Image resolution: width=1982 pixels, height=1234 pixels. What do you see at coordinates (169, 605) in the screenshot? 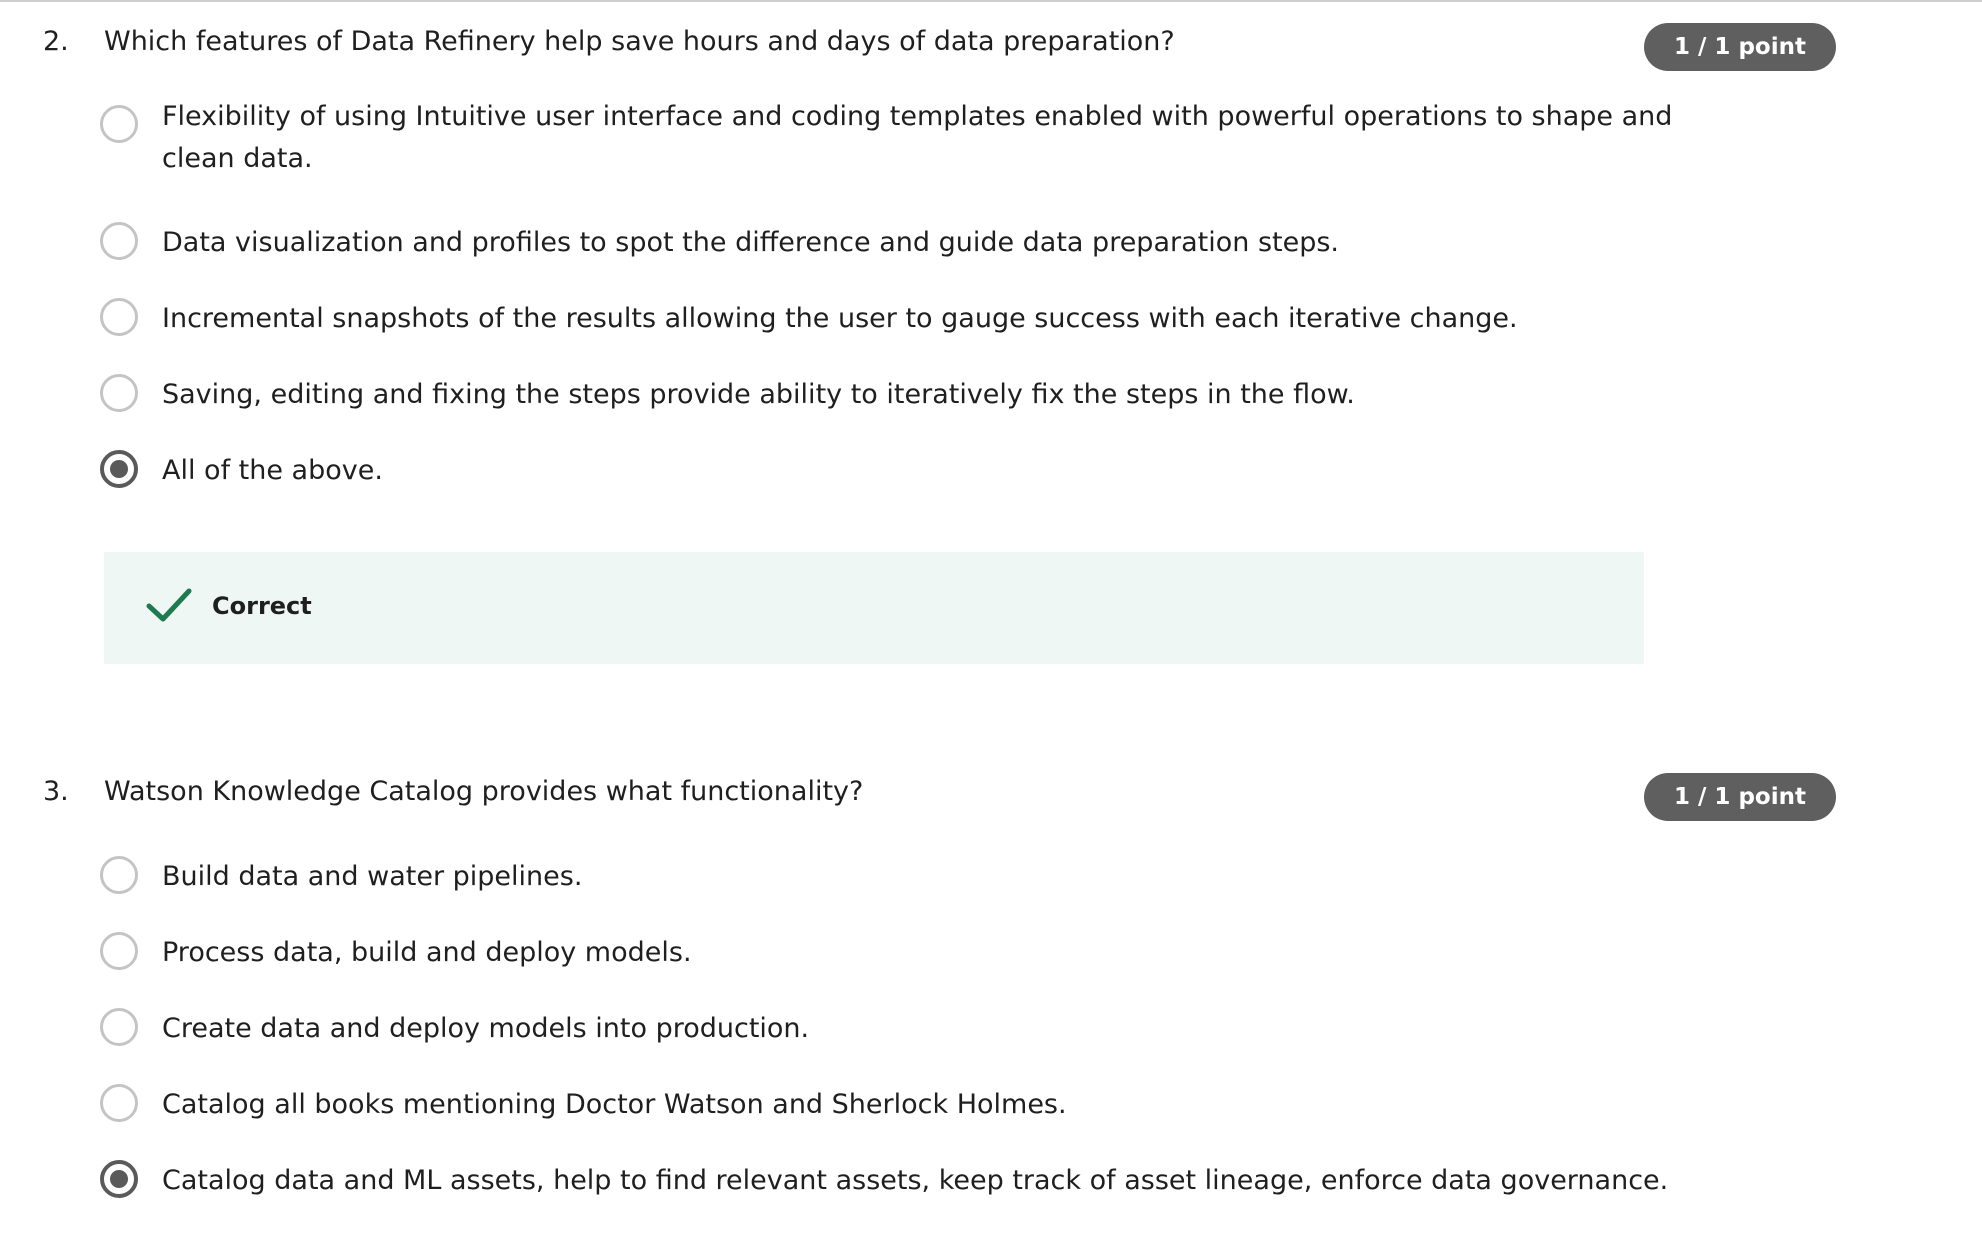
I see `check-icon` at bounding box center [169, 605].